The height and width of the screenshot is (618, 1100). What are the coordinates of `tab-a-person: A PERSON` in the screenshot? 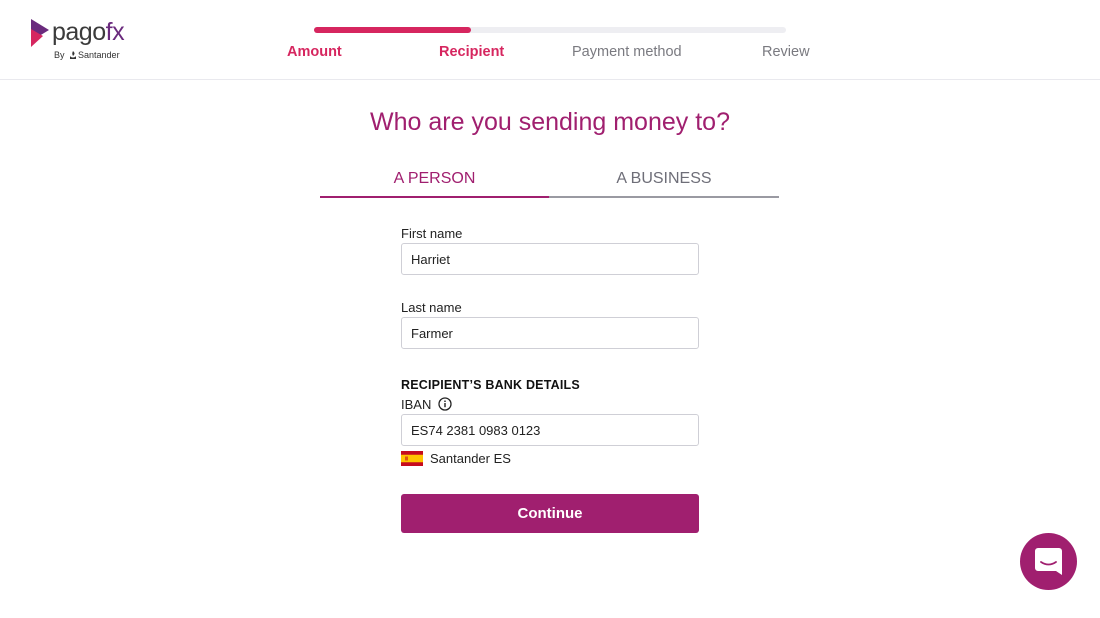 It's located at (434, 180).